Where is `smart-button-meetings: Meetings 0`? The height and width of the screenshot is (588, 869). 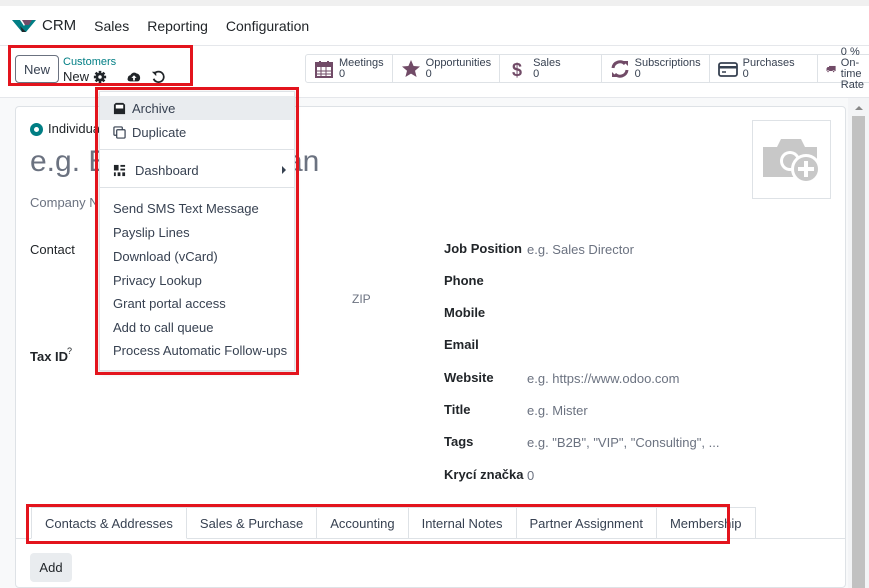 smart-button-meetings: Meetings 0 is located at coordinates (349, 68).